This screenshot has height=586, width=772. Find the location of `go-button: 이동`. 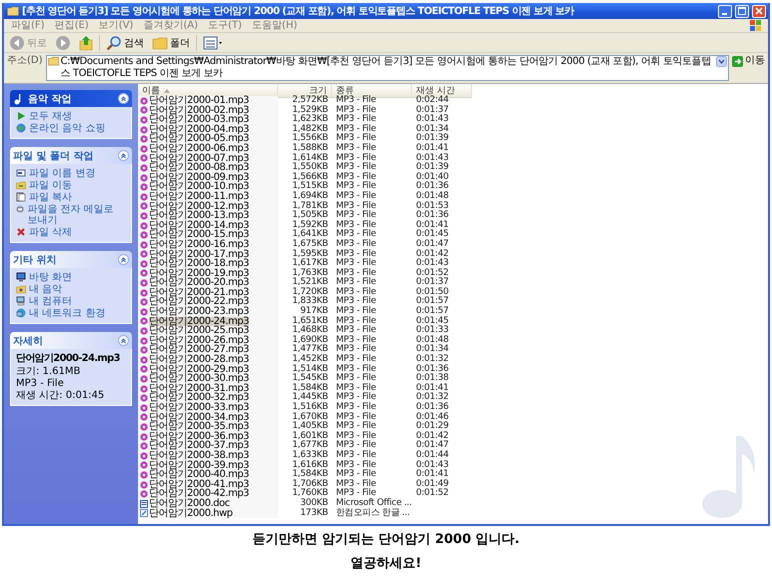

go-button: 이동 is located at coordinates (748, 61).